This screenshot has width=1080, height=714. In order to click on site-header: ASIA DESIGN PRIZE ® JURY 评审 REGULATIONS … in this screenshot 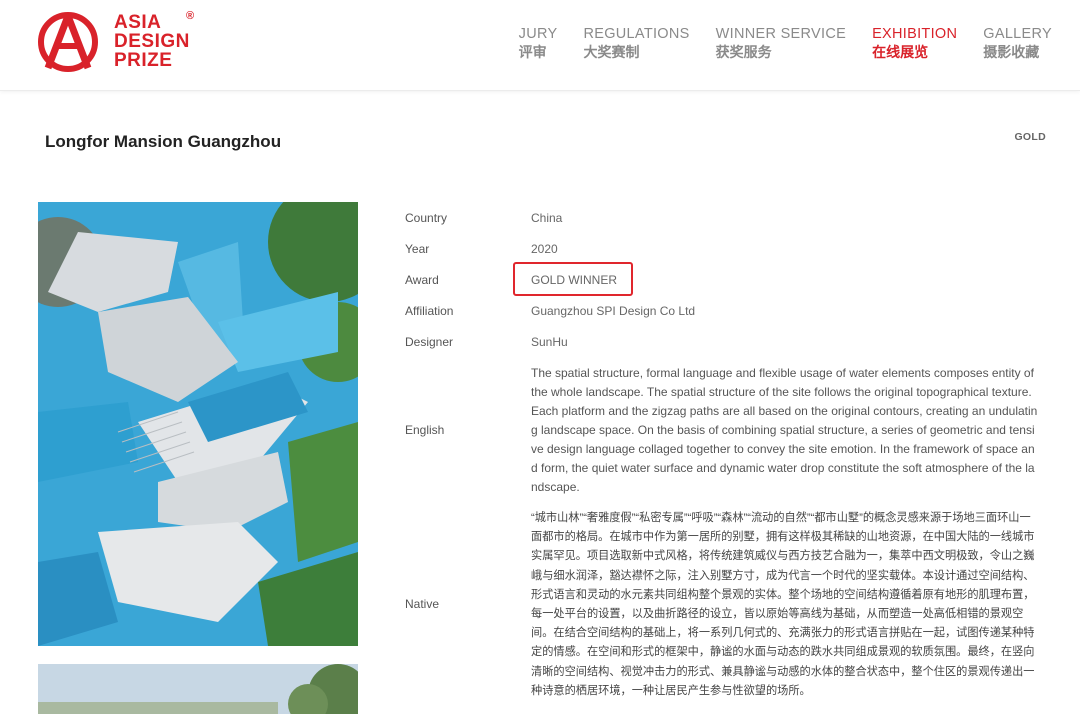, I will do `click(540, 45)`.